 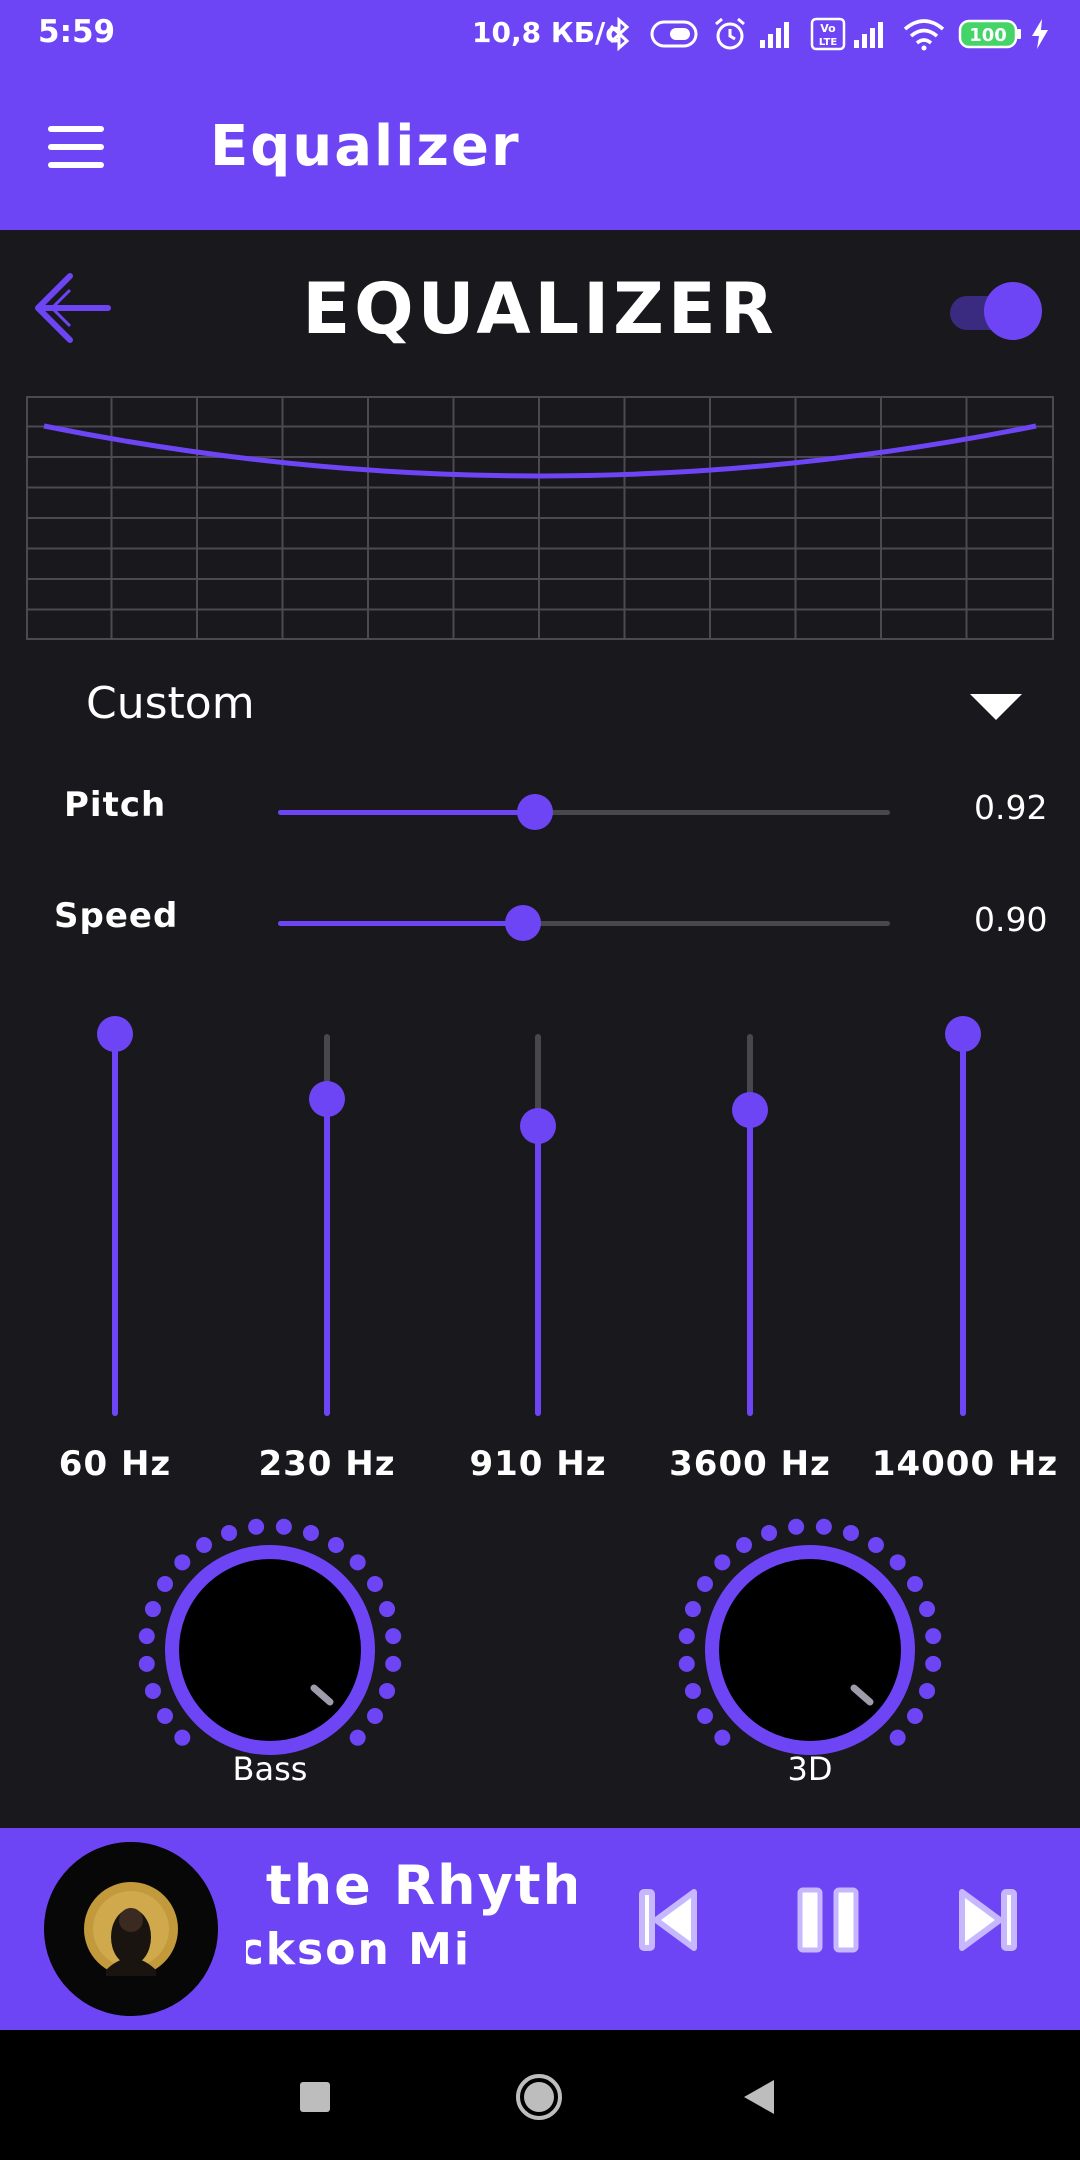 What do you see at coordinates (315, 2097) in the screenshot?
I see `recents-icon` at bounding box center [315, 2097].